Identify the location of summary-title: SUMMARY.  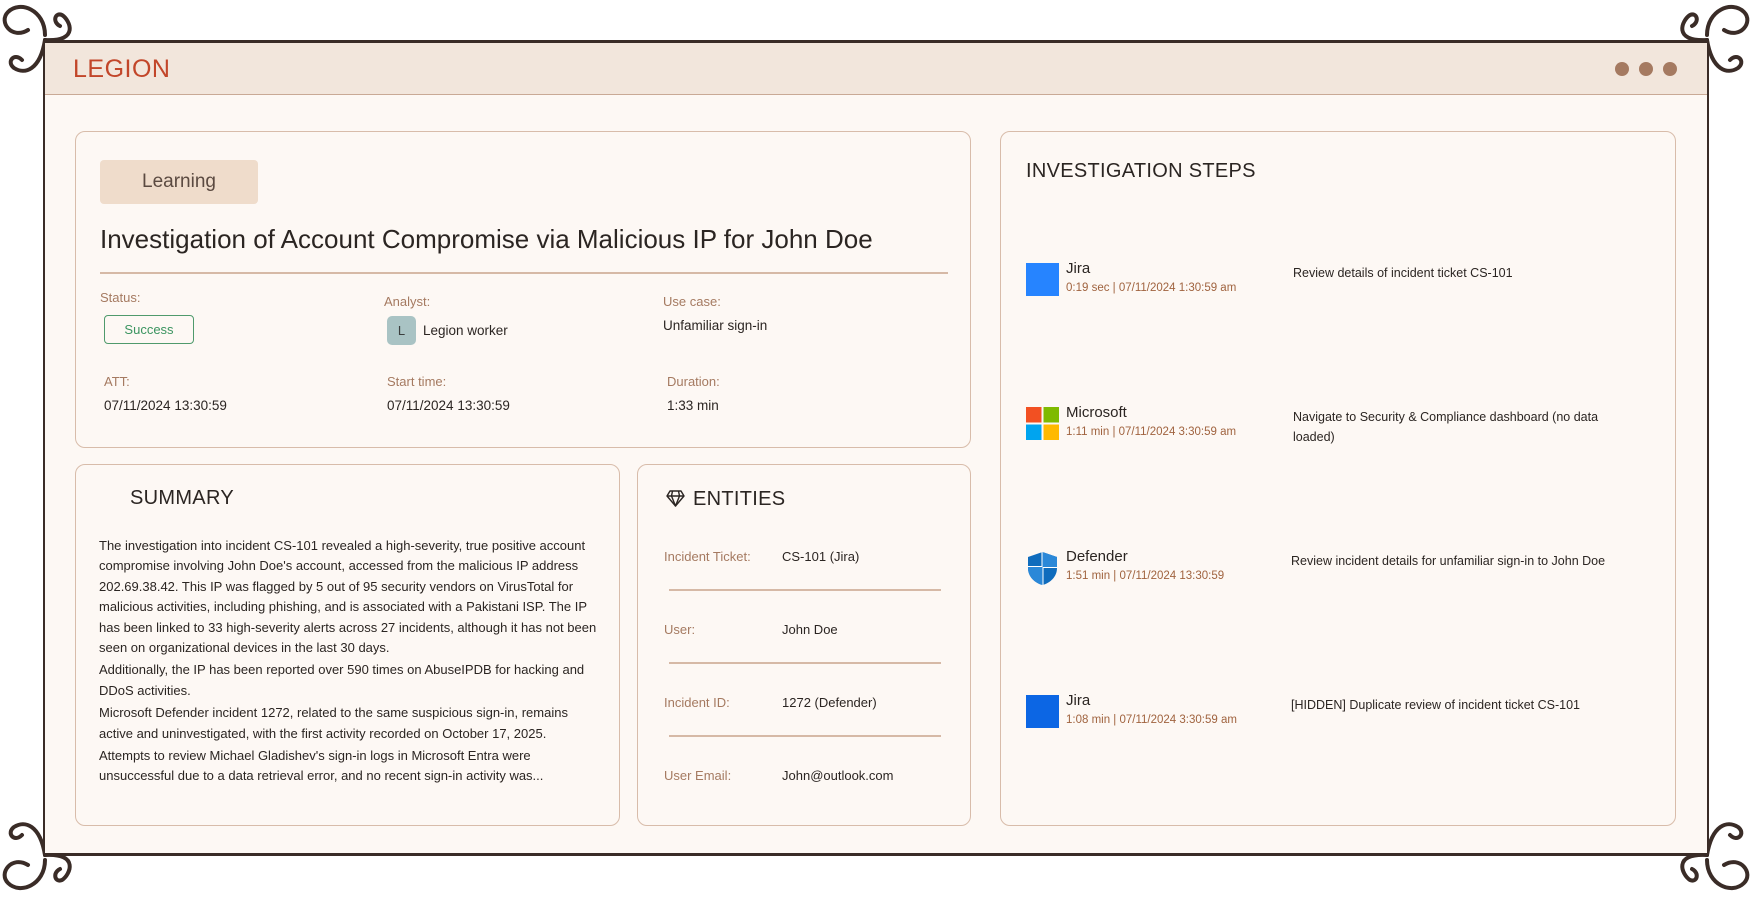
(182, 498).